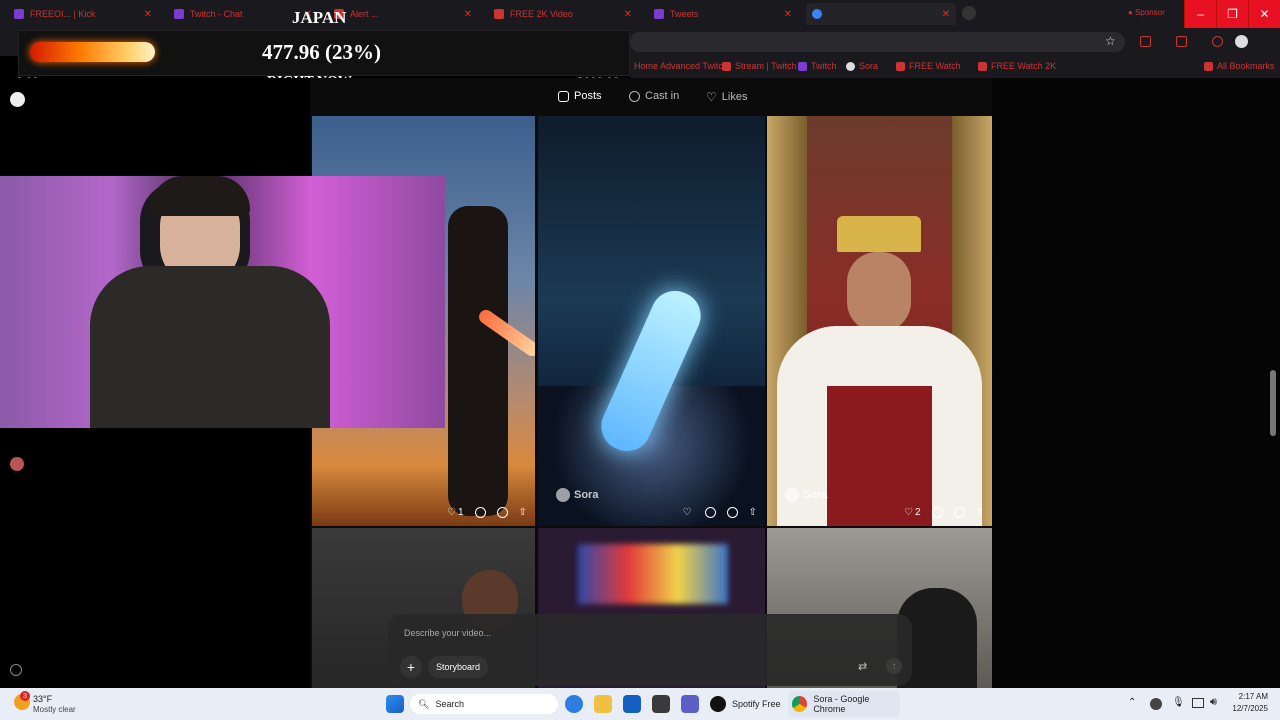  Describe the element at coordinates (928, 66) in the screenshot. I see `bookmark-item: FREE Watch` at that location.